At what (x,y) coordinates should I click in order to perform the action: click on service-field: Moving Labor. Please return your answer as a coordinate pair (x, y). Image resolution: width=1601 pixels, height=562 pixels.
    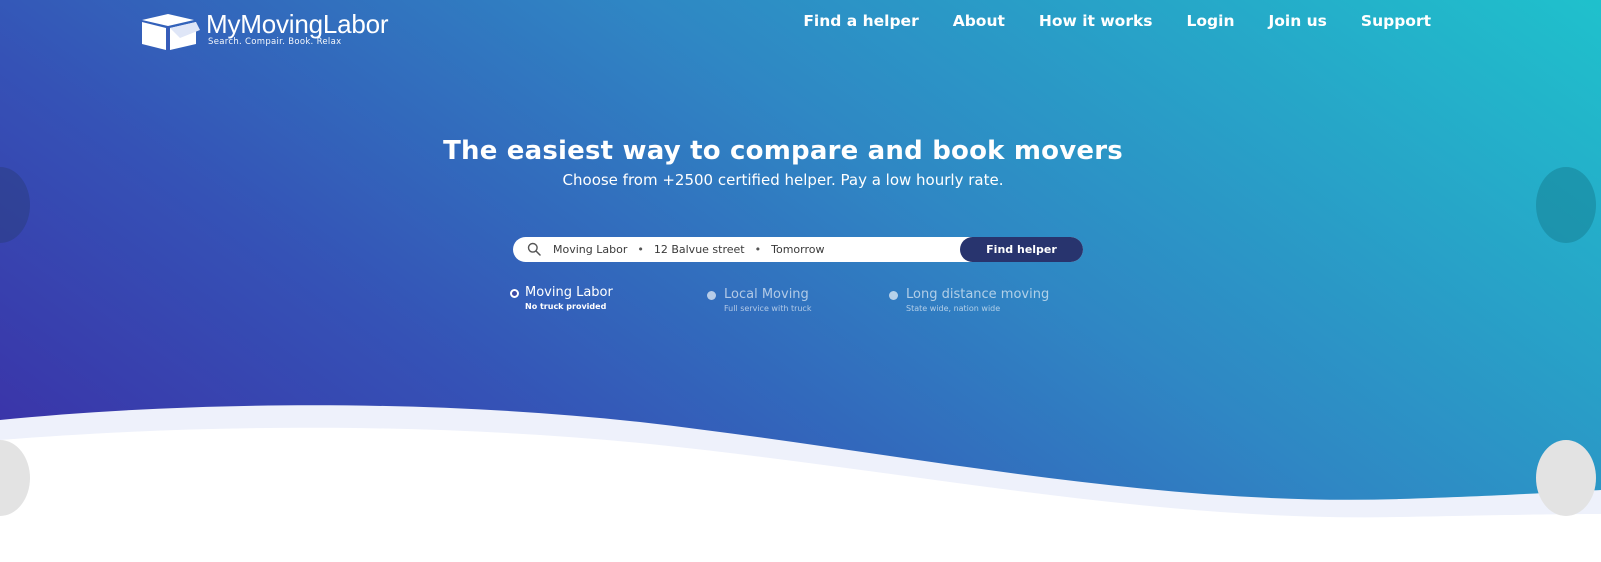
    Looking at the image, I should click on (590, 249).